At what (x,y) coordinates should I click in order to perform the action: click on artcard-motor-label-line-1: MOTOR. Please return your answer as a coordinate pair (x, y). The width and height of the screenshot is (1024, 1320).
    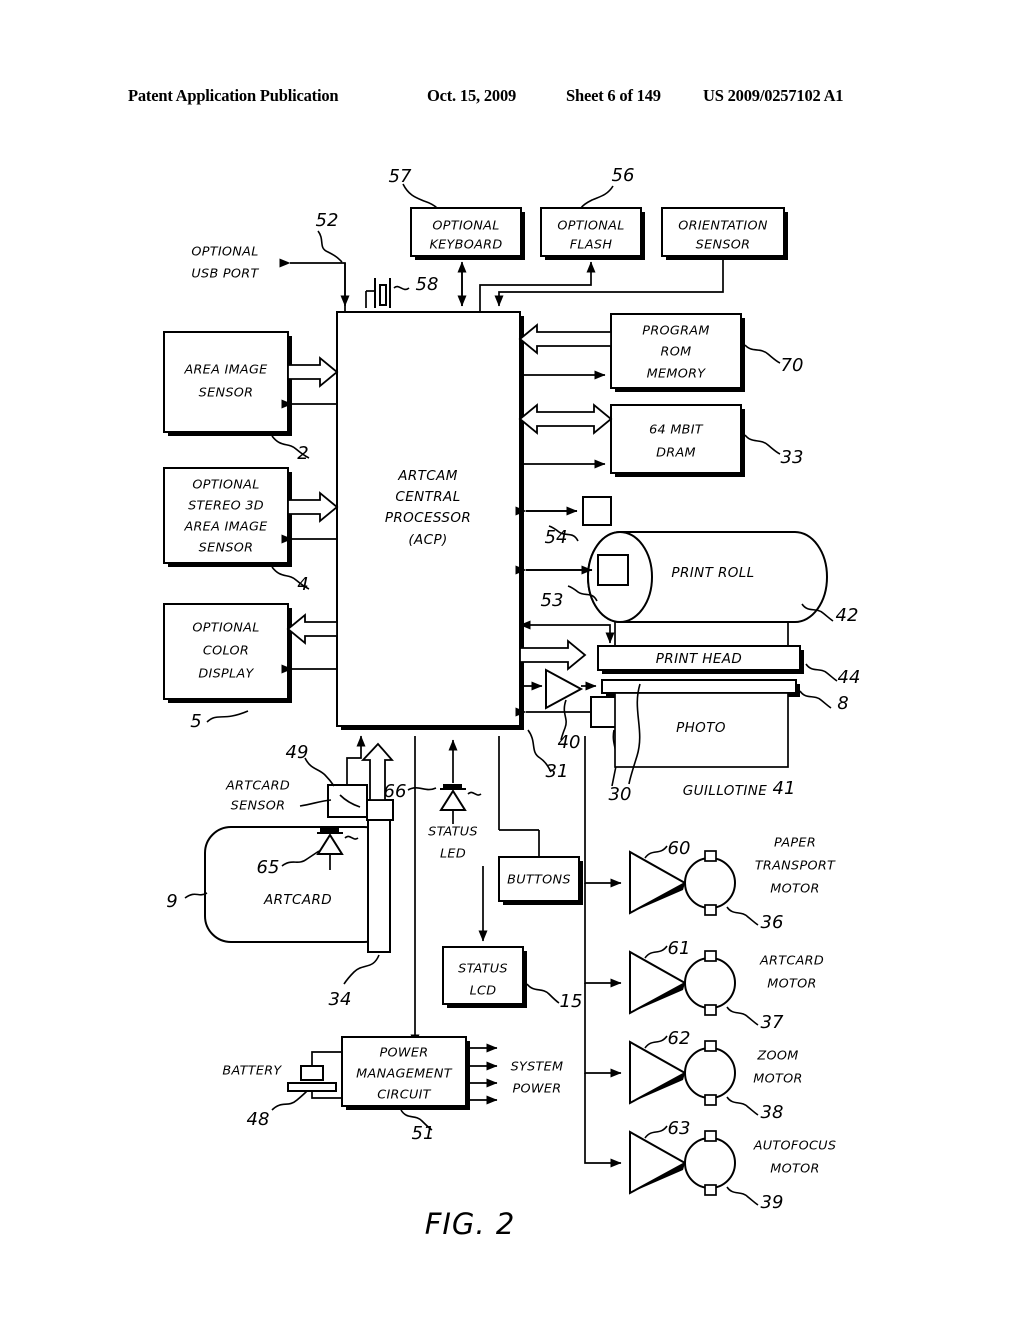
    Looking at the image, I should click on (791, 984).